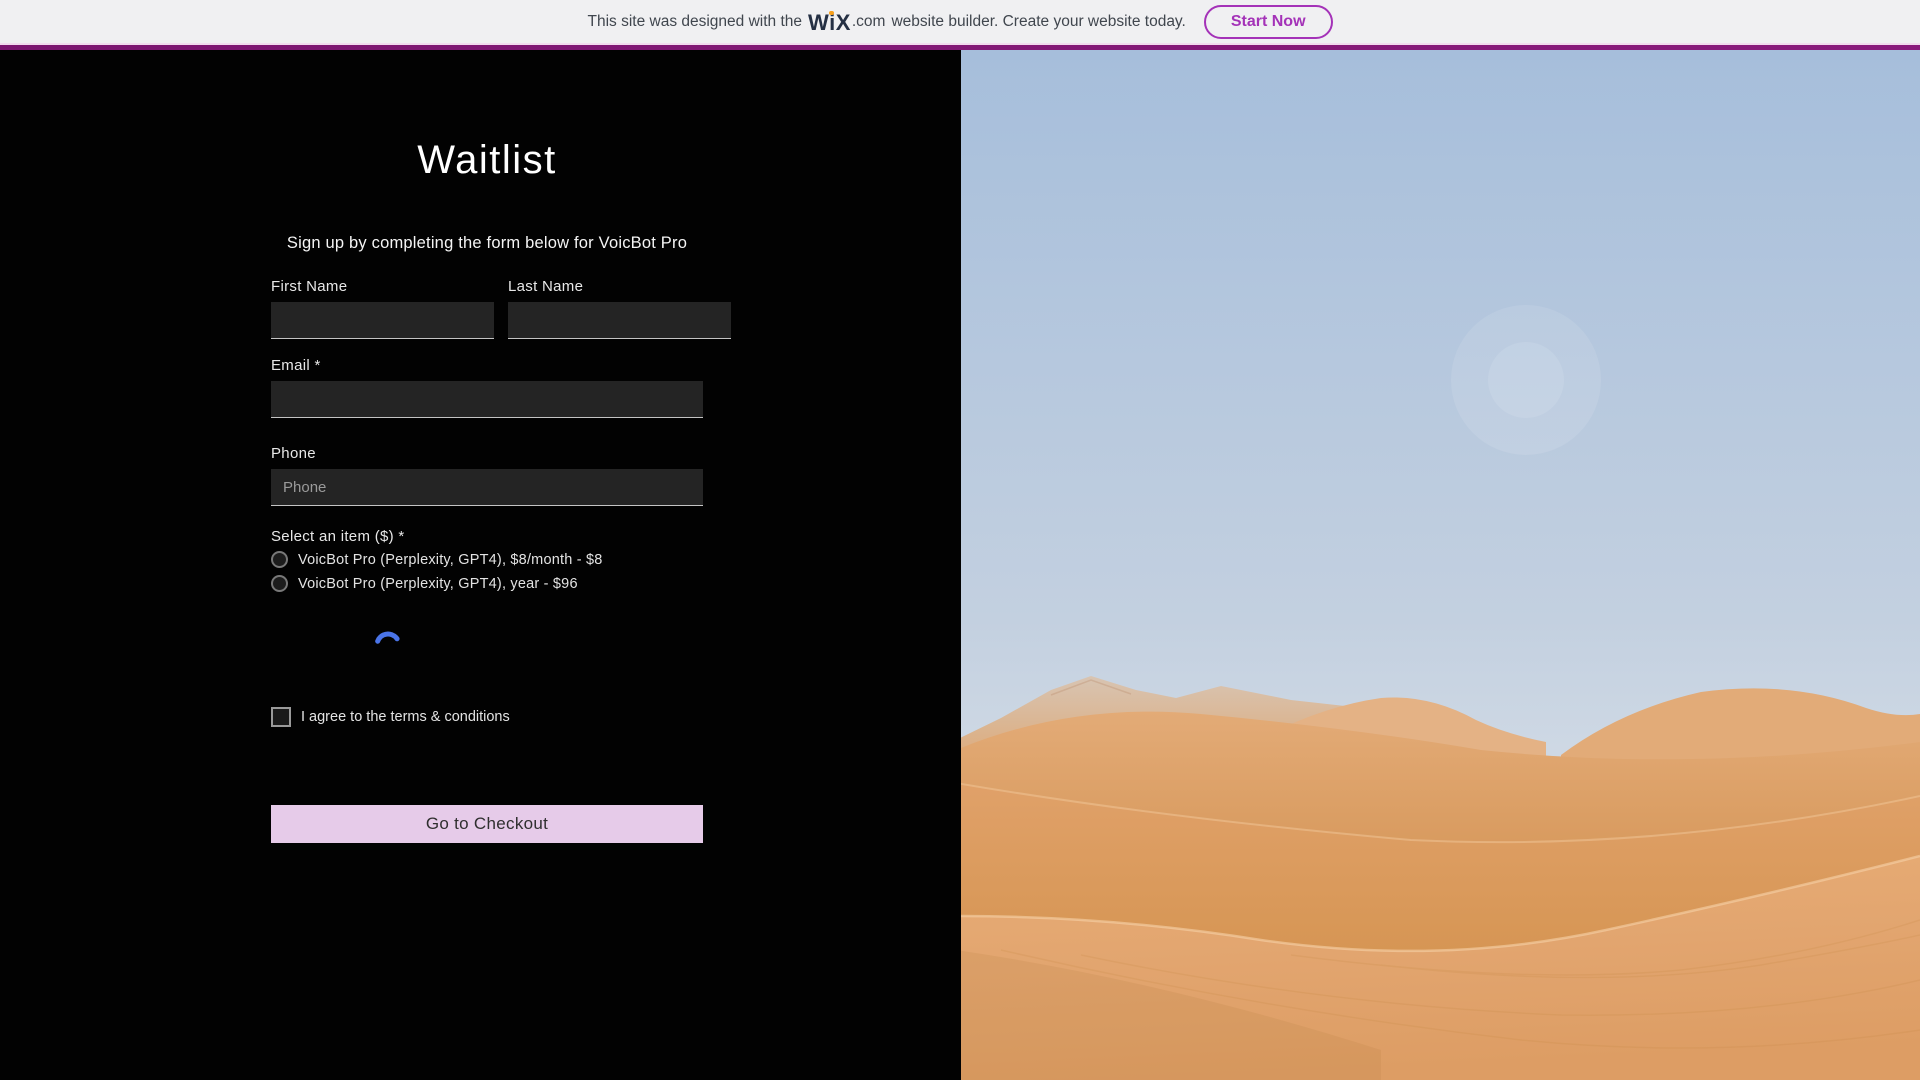  What do you see at coordinates (309, 286) in the screenshot?
I see `first-name-label: First Name` at bounding box center [309, 286].